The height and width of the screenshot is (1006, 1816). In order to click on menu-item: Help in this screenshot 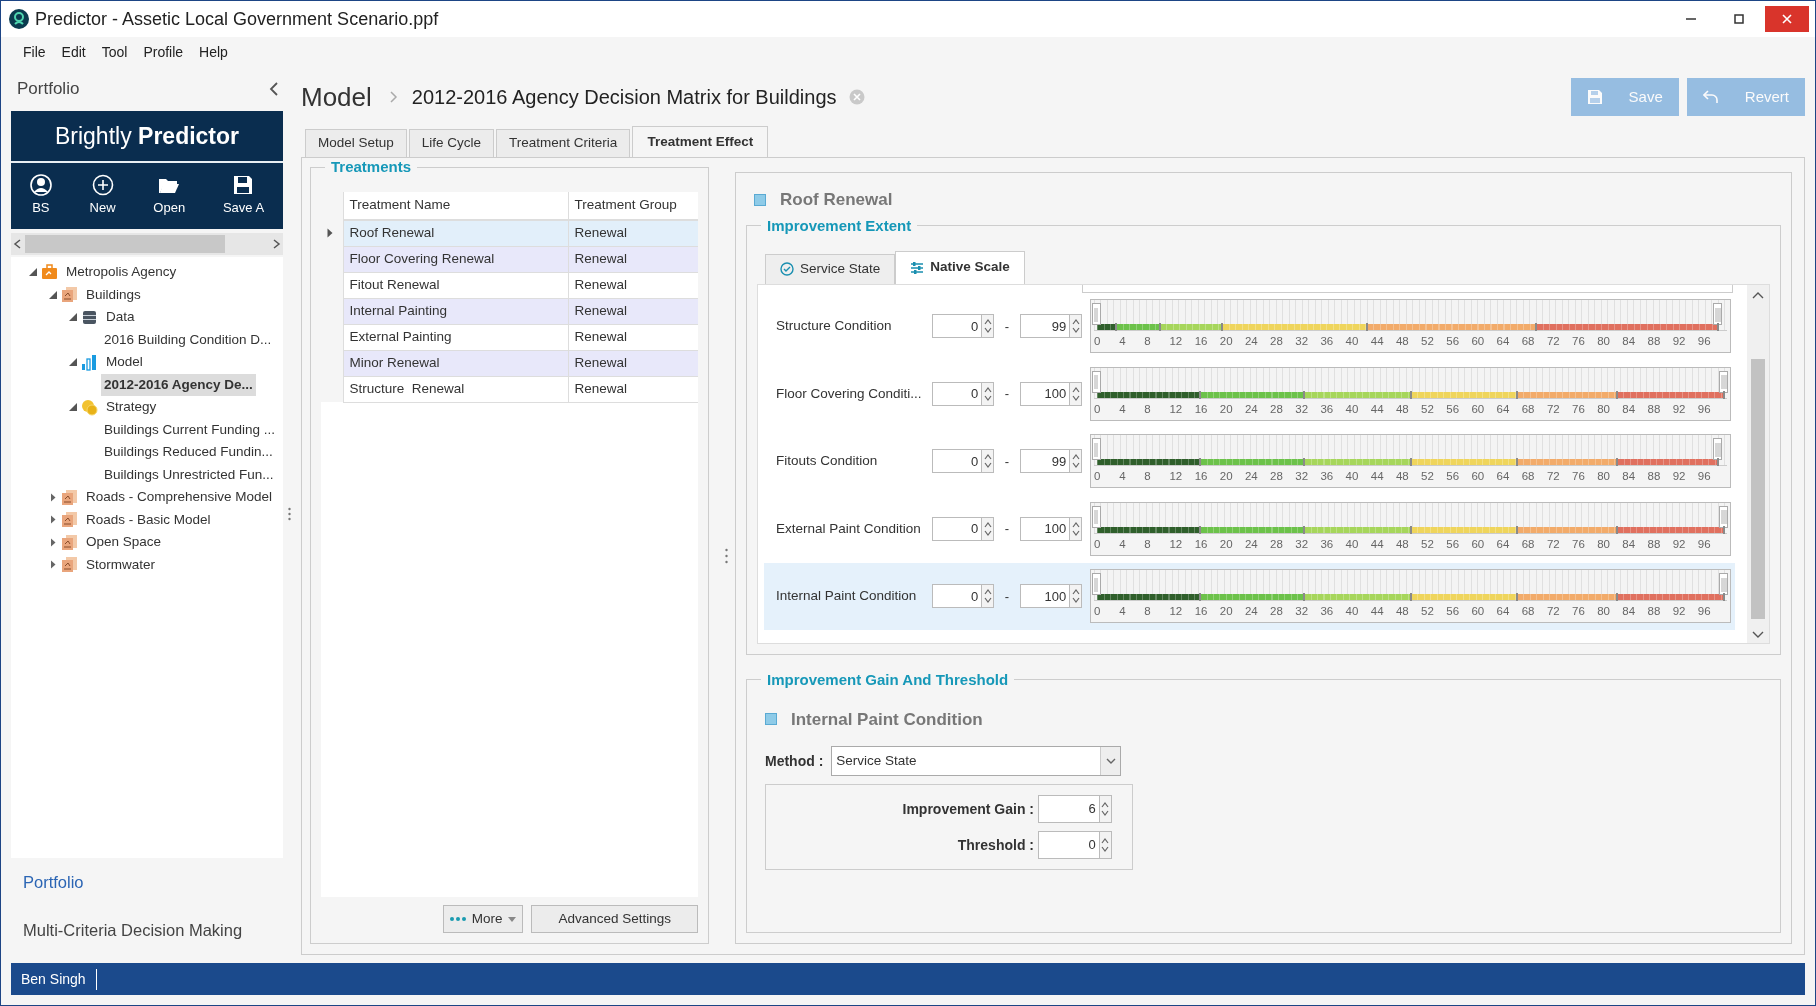, I will do `click(213, 52)`.